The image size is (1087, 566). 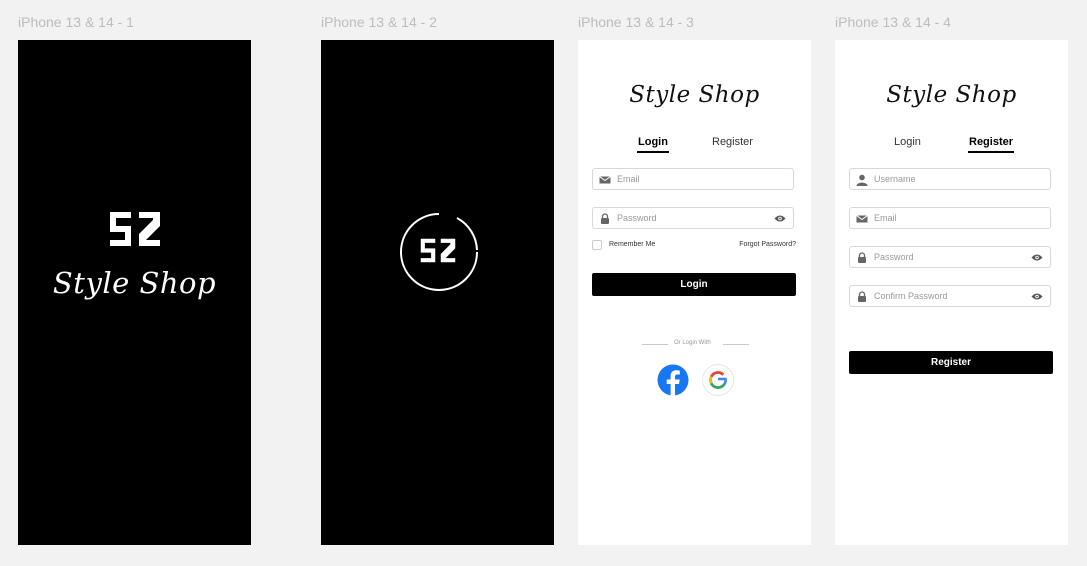 I want to click on forgot-password-link: Forgot Password?, so click(x=767, y=244).